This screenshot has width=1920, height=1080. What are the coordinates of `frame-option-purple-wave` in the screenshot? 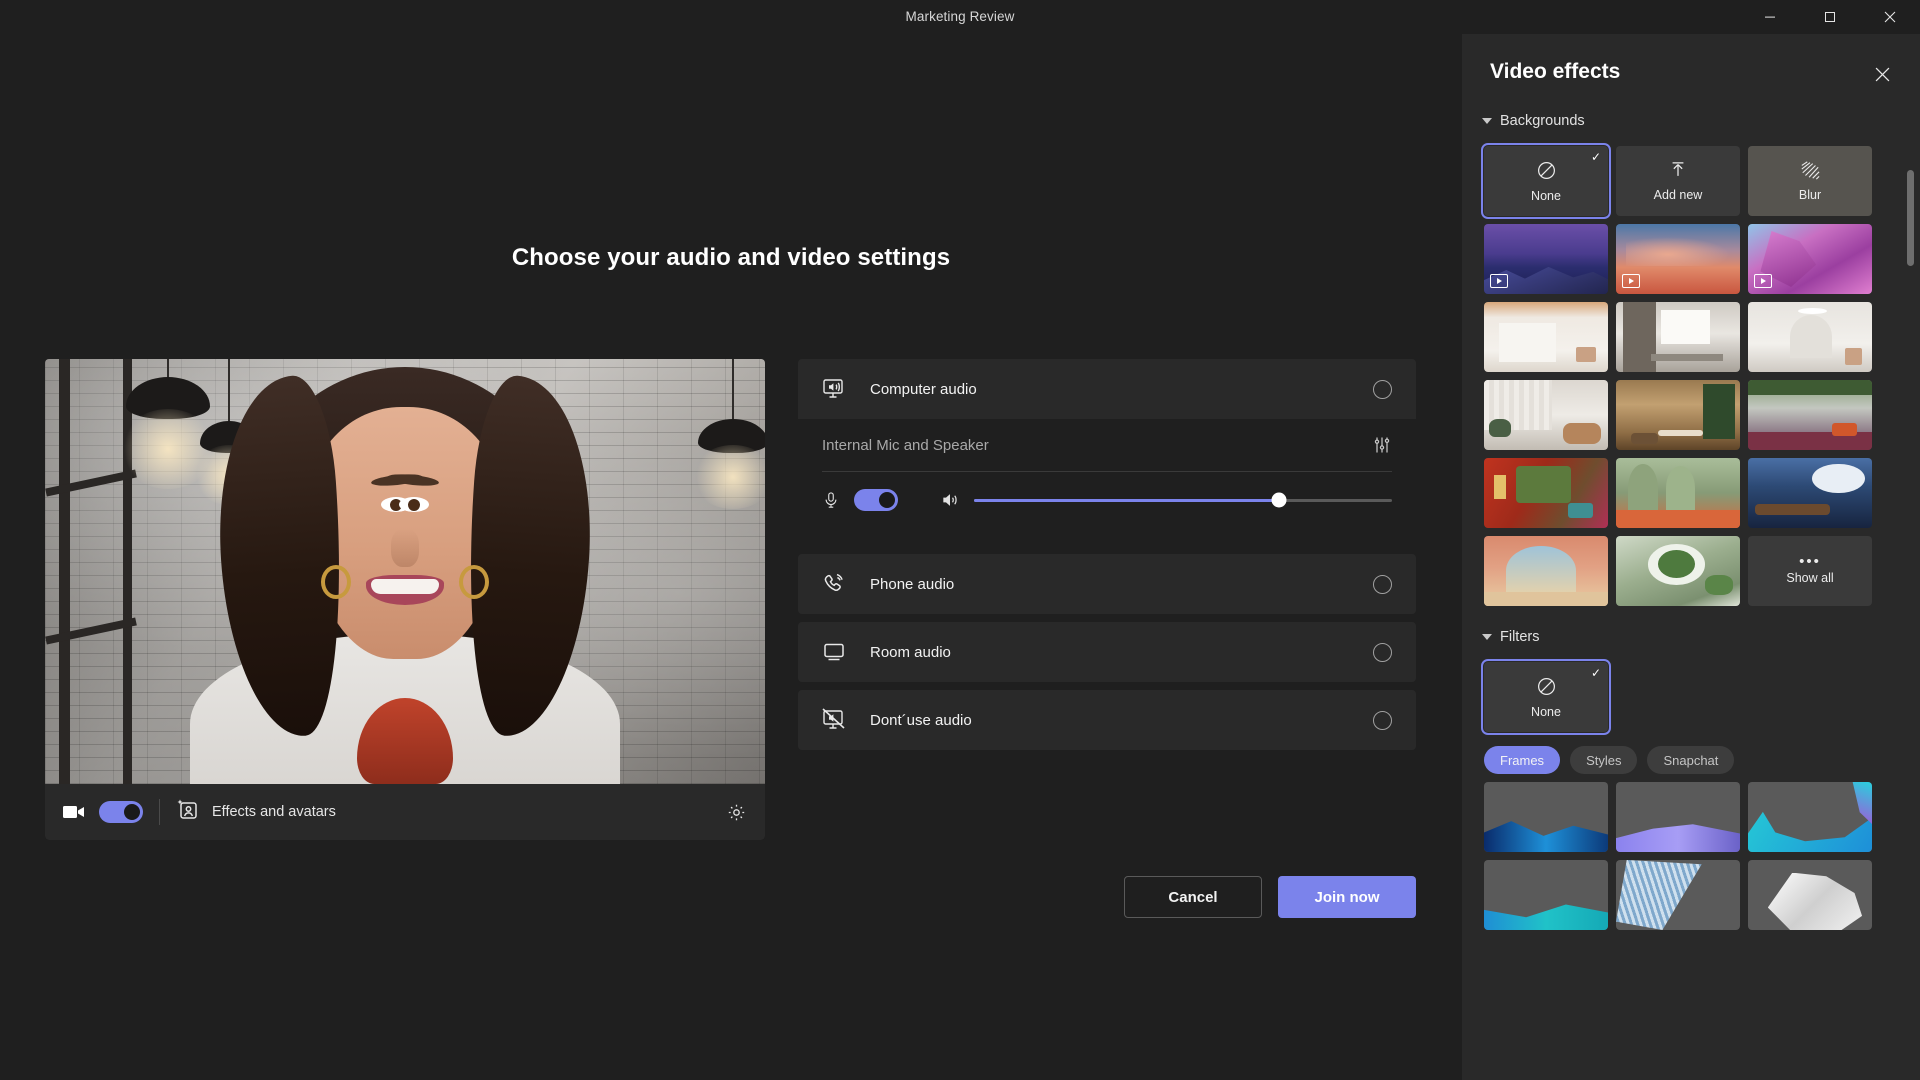 It's located at (1678, 817).